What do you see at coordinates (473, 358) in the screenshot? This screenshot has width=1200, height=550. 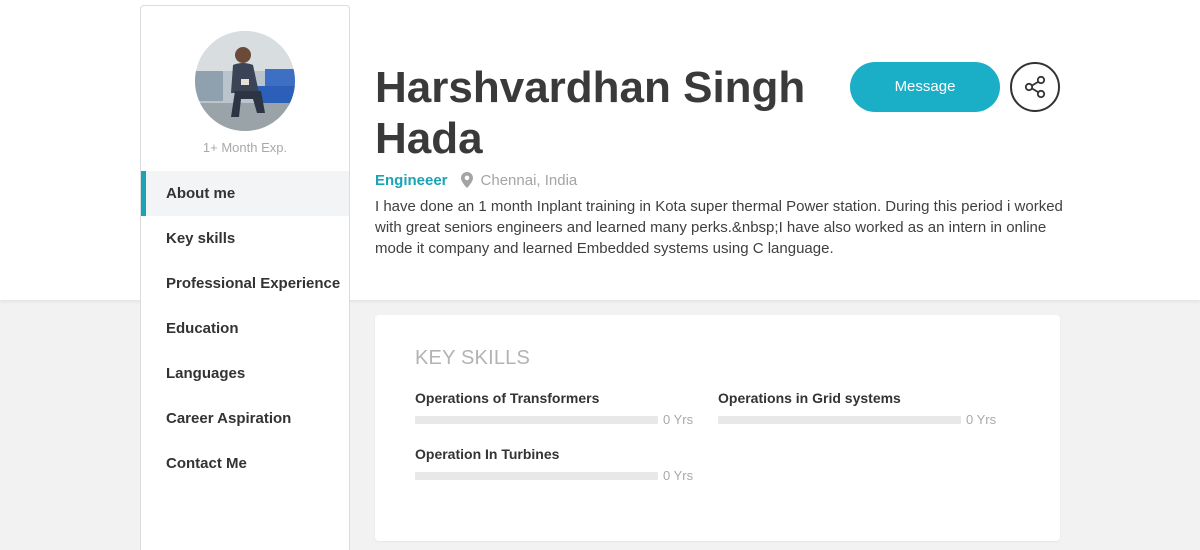 I see `key-skills-title: KEY SKILLS` at bounding box center [473, 358].